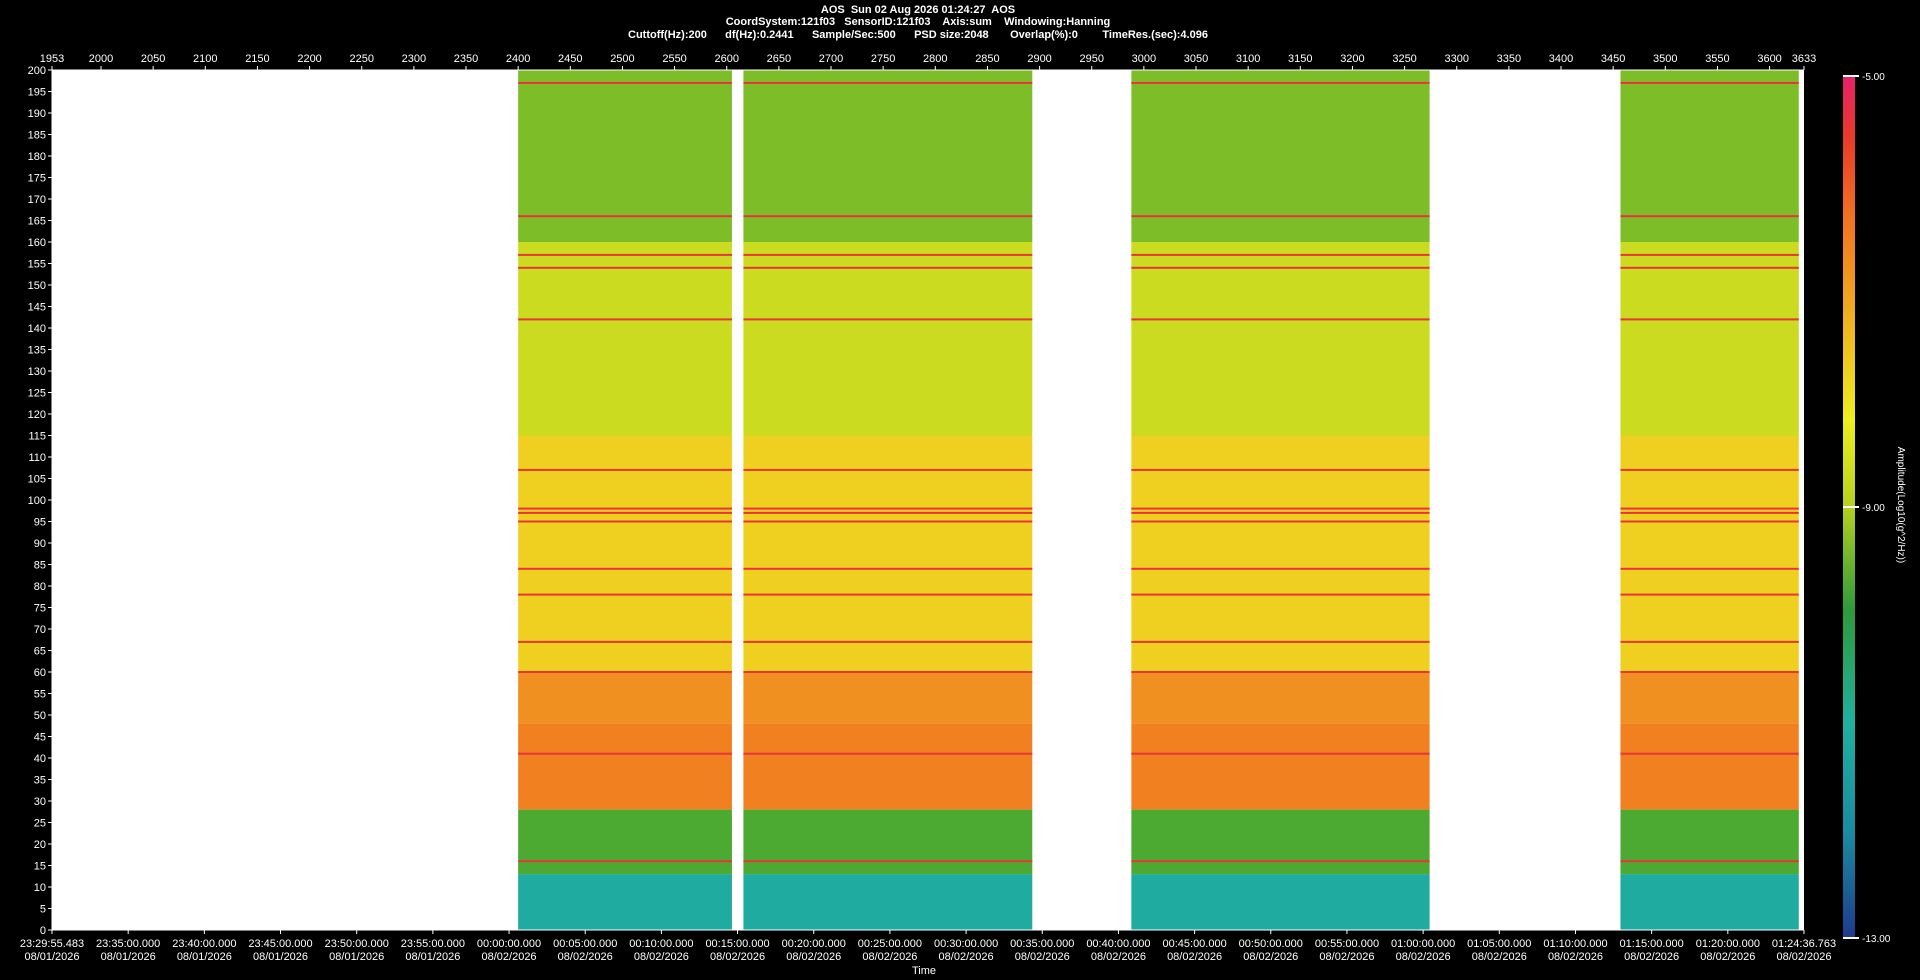  What do you see at coordinates (1652, 944) in the screenshot?
I see `time-tick-label: 01:15:00.000` at bounding box center [1652, 944].